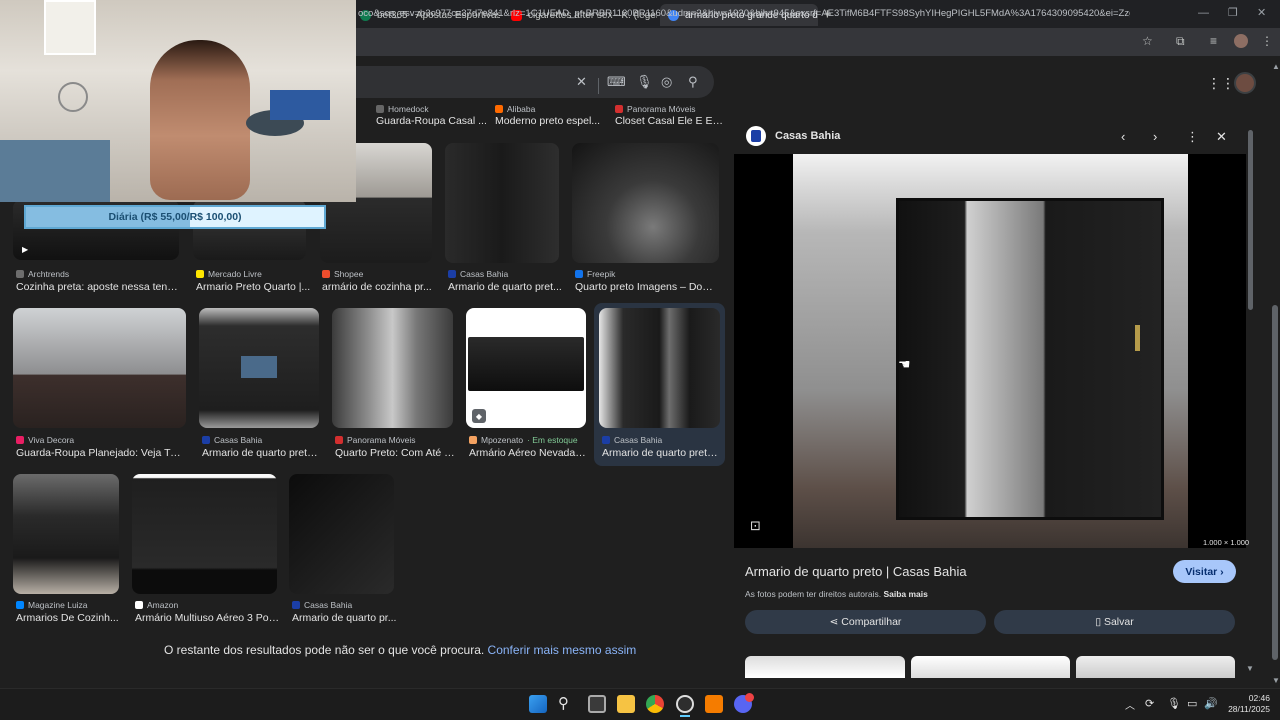 This screenshot has width=1280, height=720. What do you see at coordinates (1192, 137) in the screenshot?
I see `more-options-icon: ⋮` at bounding box center [1192, 137].